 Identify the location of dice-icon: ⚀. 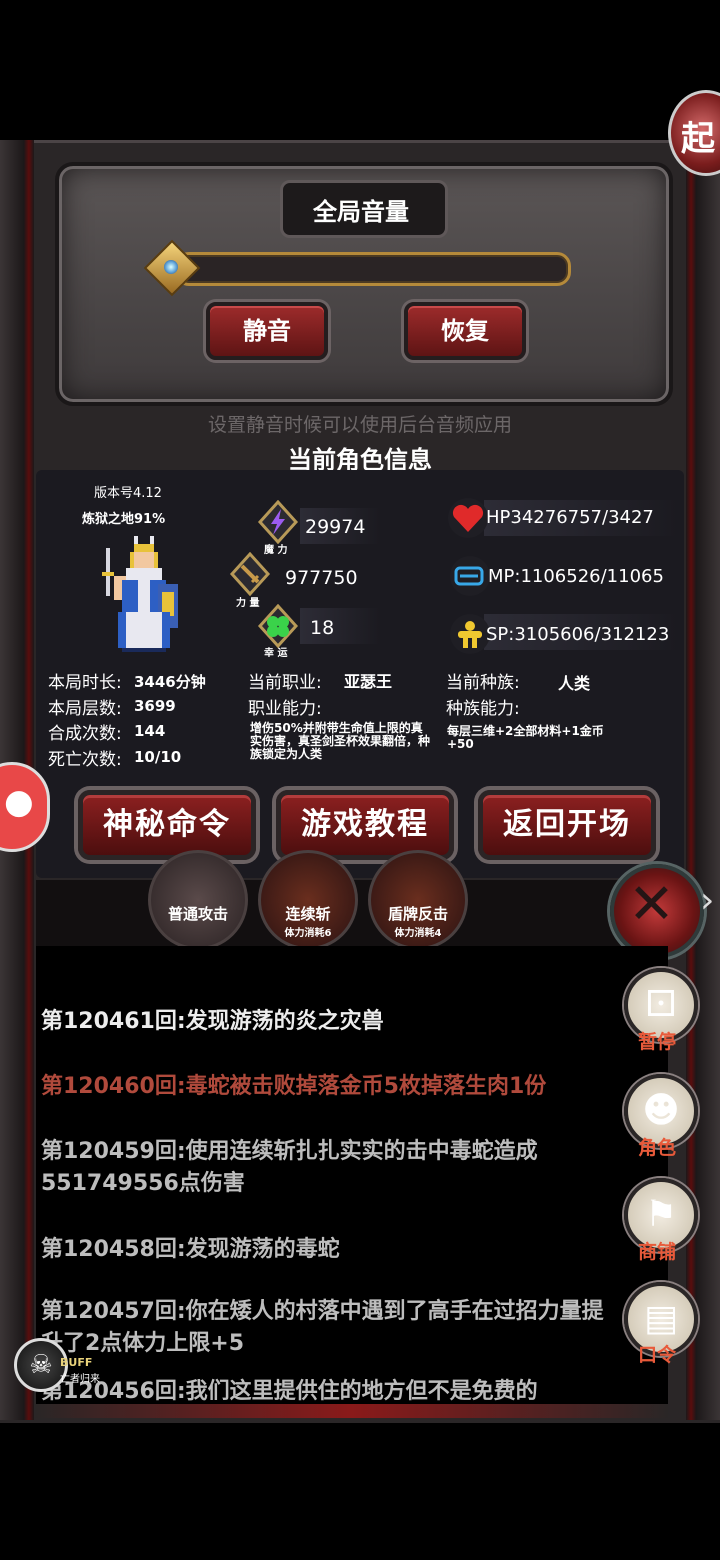
(661, 1004).